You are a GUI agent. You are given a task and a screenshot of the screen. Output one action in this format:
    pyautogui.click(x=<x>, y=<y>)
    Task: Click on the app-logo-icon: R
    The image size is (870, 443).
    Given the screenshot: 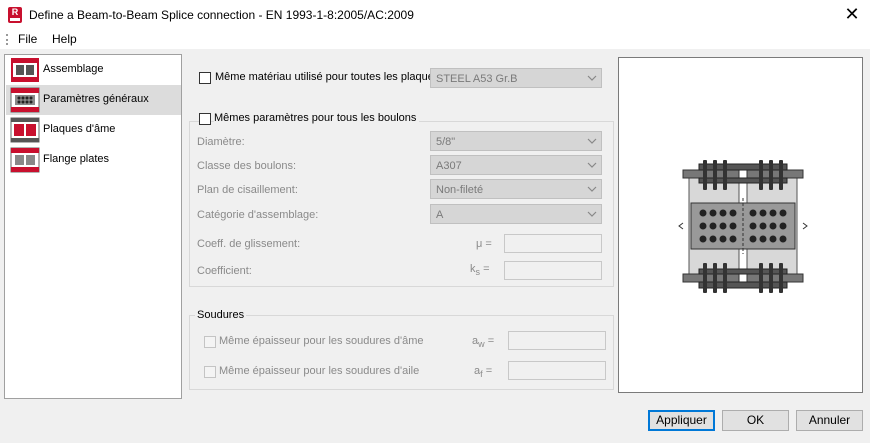 What is the action you would take?
    pyautogui.click(x=15, y=15)
    